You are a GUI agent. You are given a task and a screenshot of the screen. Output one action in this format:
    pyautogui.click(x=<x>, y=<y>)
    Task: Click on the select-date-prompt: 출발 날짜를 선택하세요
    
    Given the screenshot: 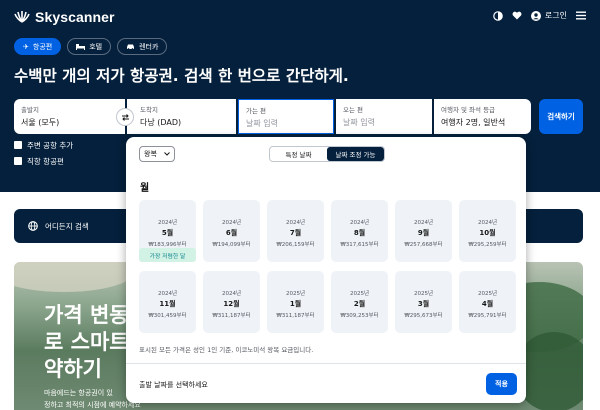 What is the action you would take?
    pyautogui.click(x=173, y=385)
    